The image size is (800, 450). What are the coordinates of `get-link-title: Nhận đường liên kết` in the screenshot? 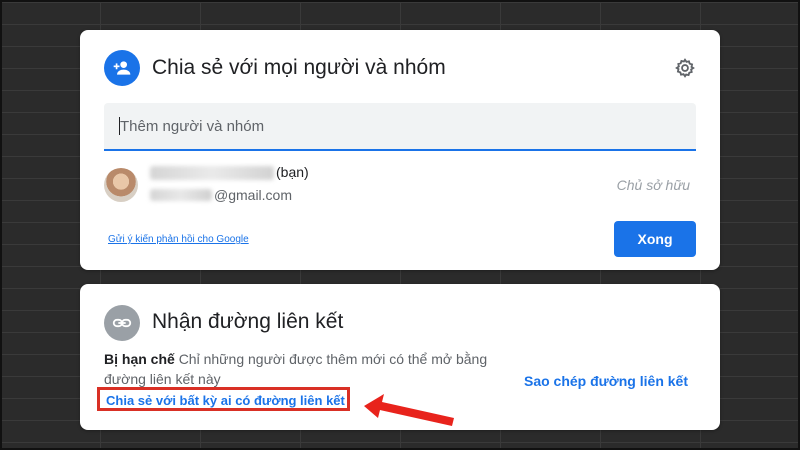 It's located at (248, 321).